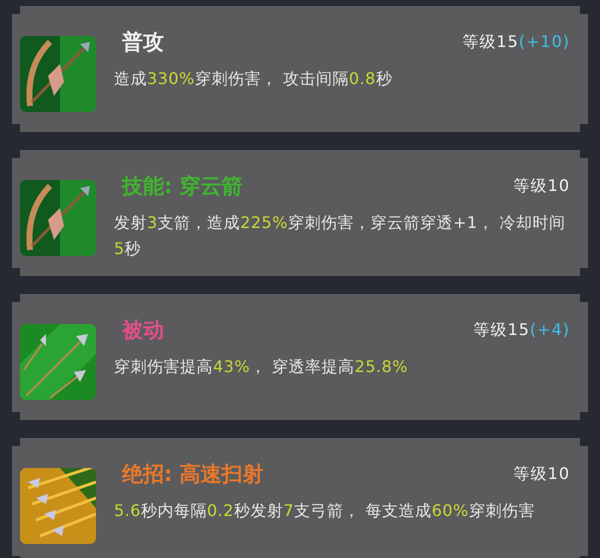 This screenshot has width=600, height=558. I want to click on skill-name: 绝招: 高速扫射, so click(193, 474).